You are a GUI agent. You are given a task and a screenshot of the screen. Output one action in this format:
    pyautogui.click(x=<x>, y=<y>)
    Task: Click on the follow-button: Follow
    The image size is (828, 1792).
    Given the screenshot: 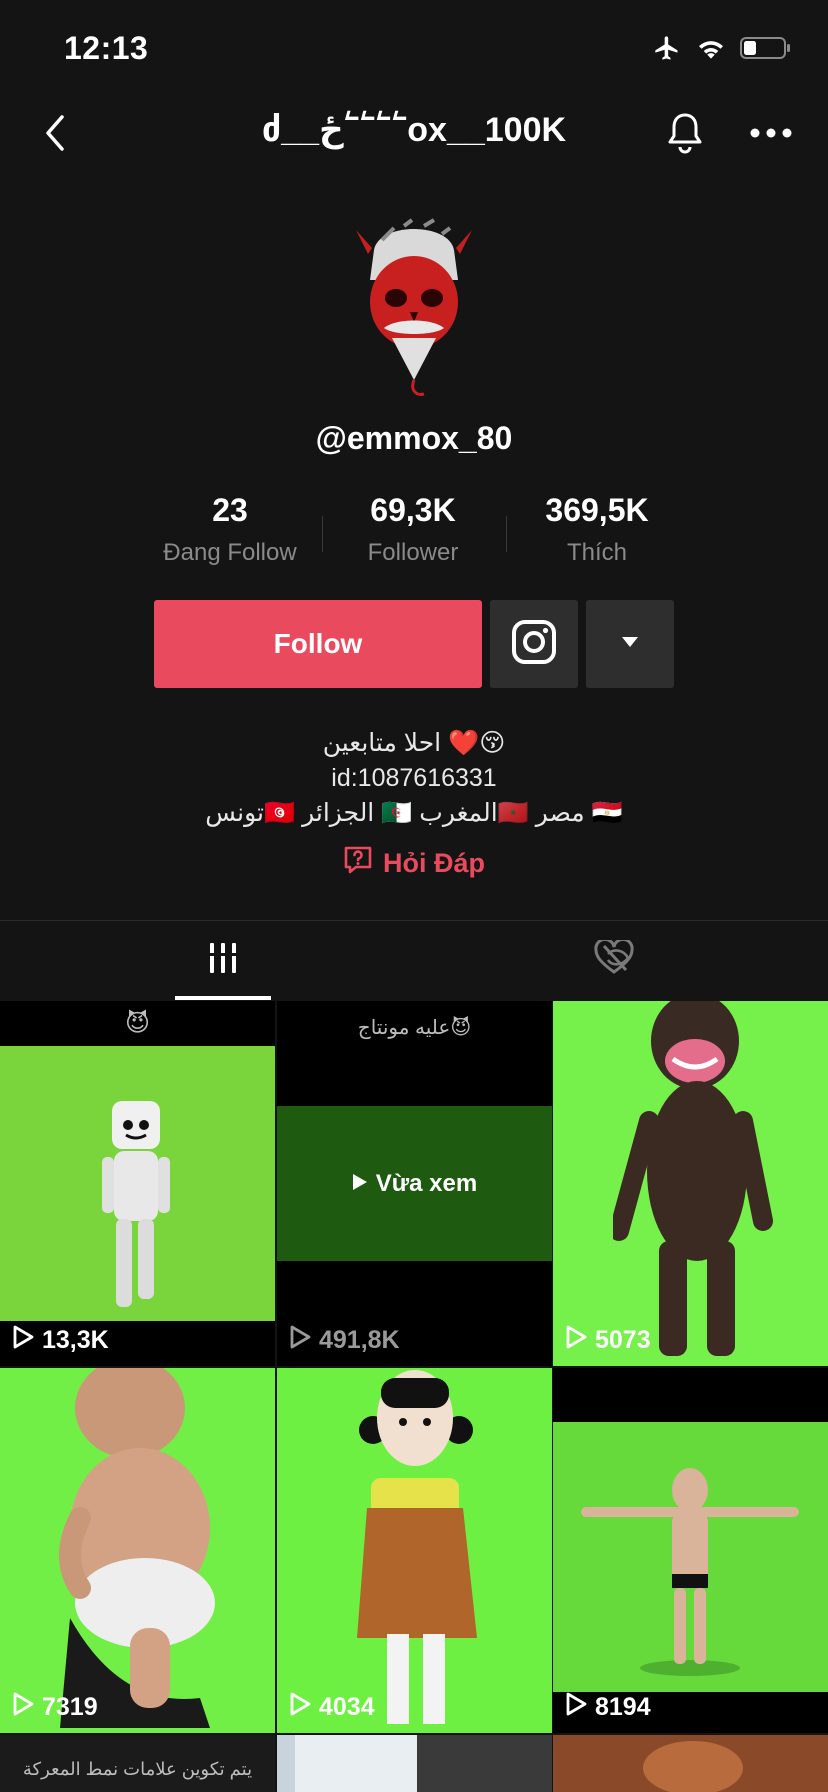 What is the action you would take?
    pyautogui.click(x=318, y=644)
    